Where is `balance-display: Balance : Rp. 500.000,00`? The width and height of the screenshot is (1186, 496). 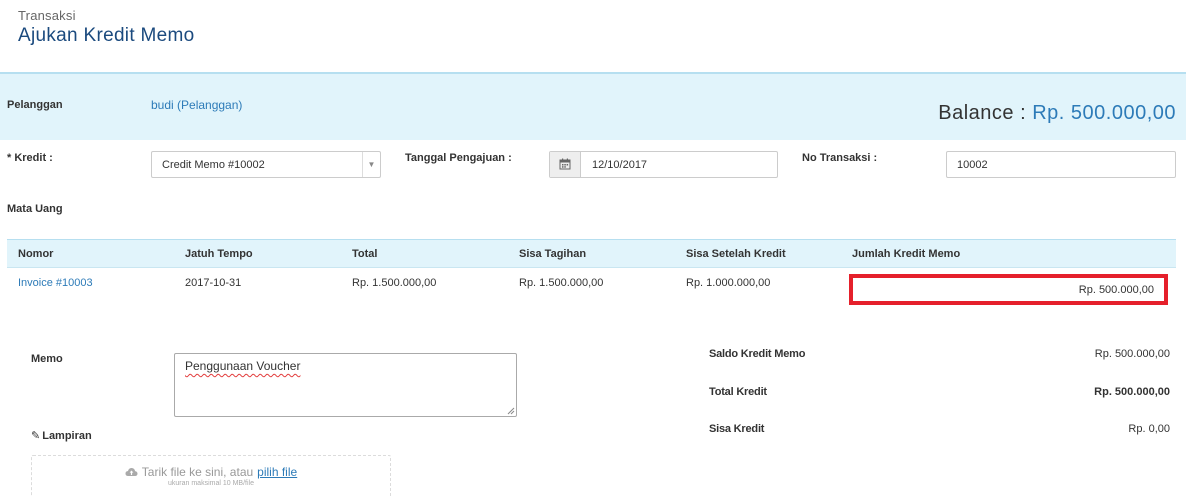 balance-display: Balance : Rp. 500.000,00 is located at coordinates (1057, 113).